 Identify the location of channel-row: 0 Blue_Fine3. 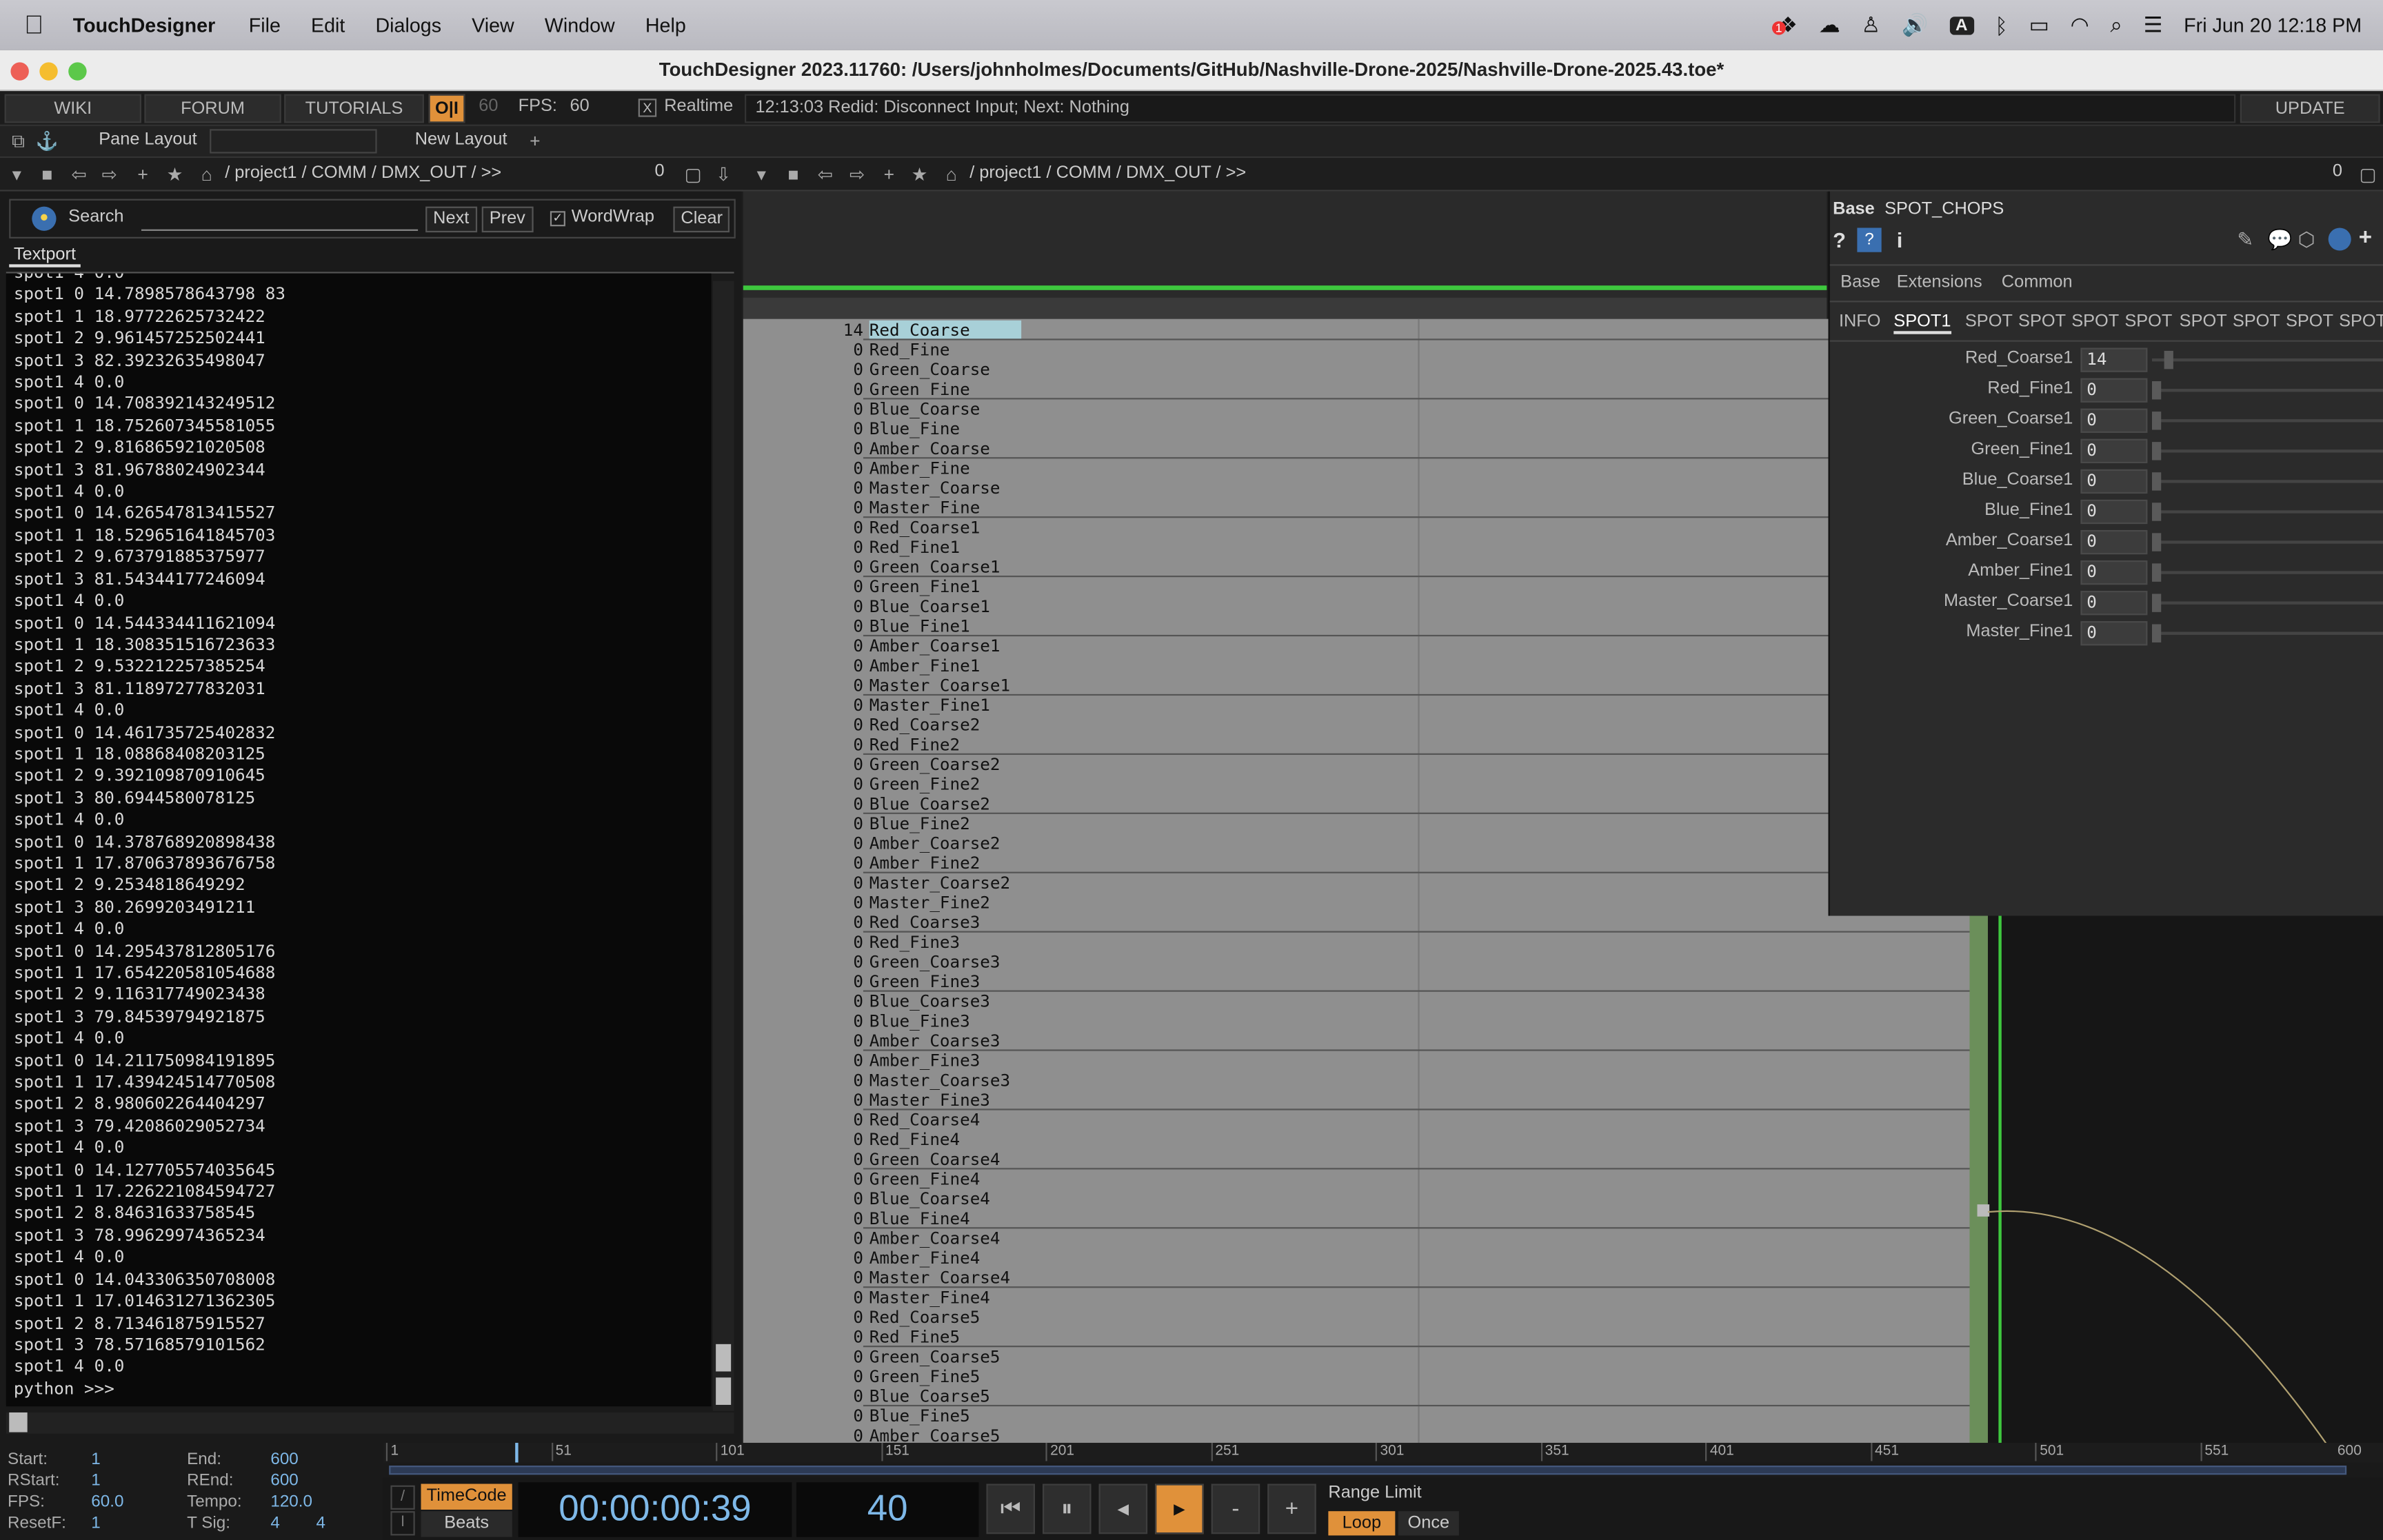
(1356, 1021).